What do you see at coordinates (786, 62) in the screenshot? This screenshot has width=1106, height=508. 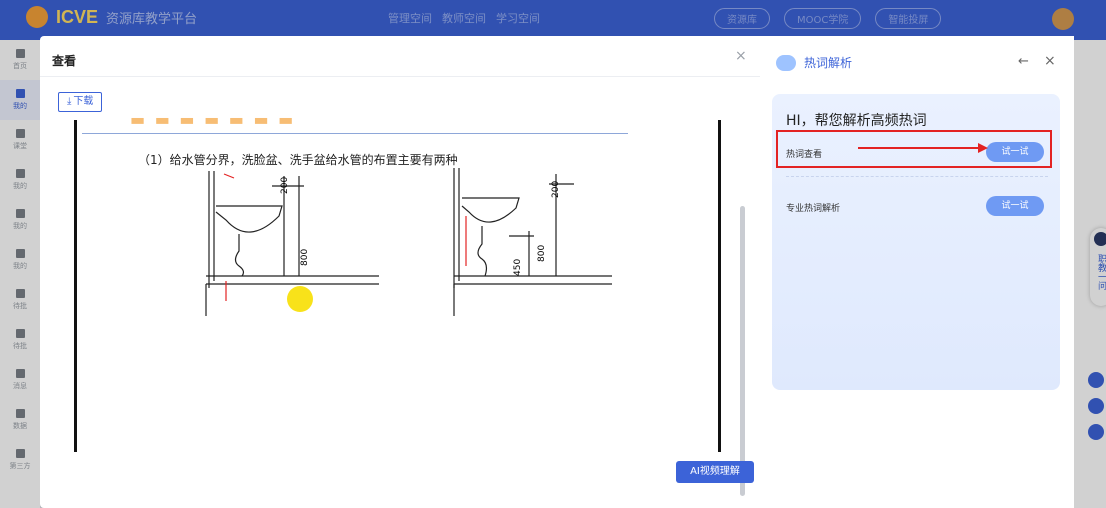 I see `cloud-icon` at bounding box center [786, 62].